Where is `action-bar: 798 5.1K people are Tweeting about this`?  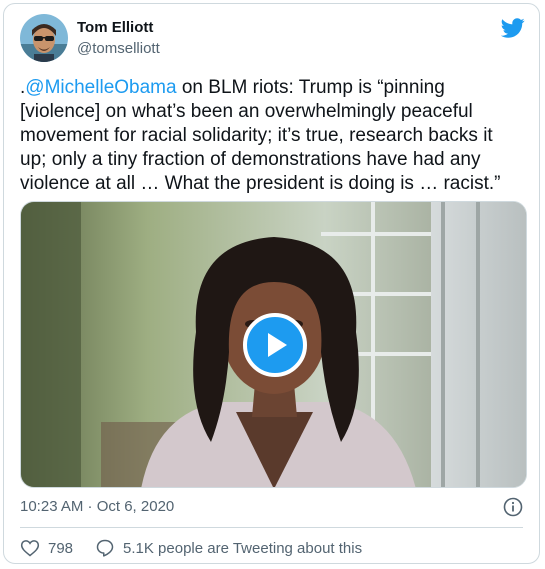 action-bar: 798 5.1K people are Tweeting about this is located at coordinates (191, 548).